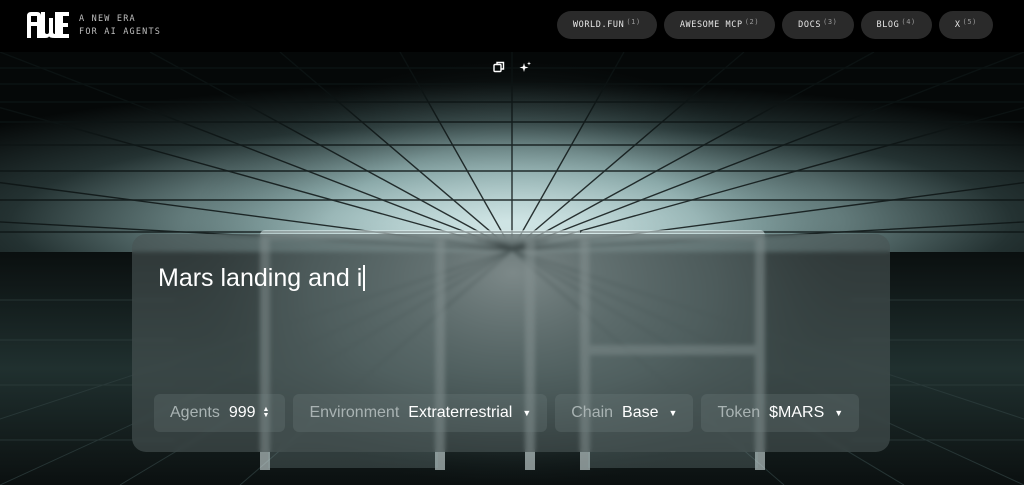 Image resolution: width=1024 pixels, height=485 pixels. I want to click on tagline-line-1: A NEW ERA, so click(107, 19).